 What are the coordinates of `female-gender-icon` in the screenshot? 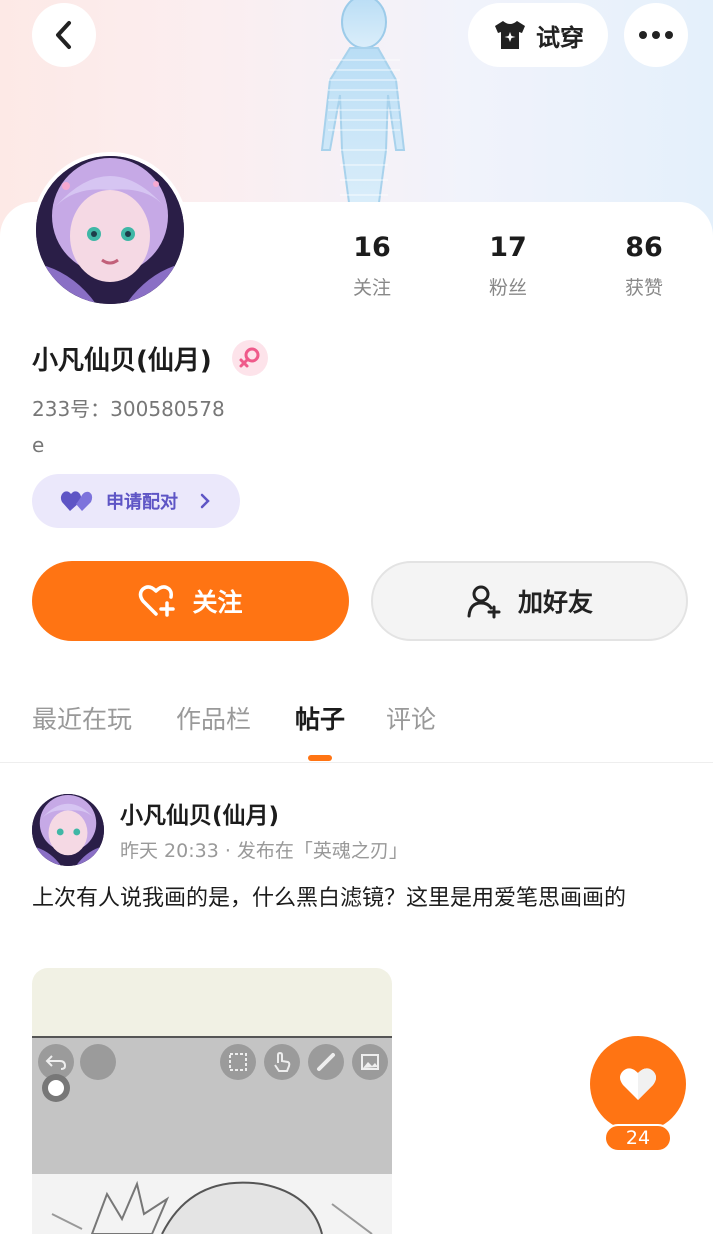 It's located at (250, 358).